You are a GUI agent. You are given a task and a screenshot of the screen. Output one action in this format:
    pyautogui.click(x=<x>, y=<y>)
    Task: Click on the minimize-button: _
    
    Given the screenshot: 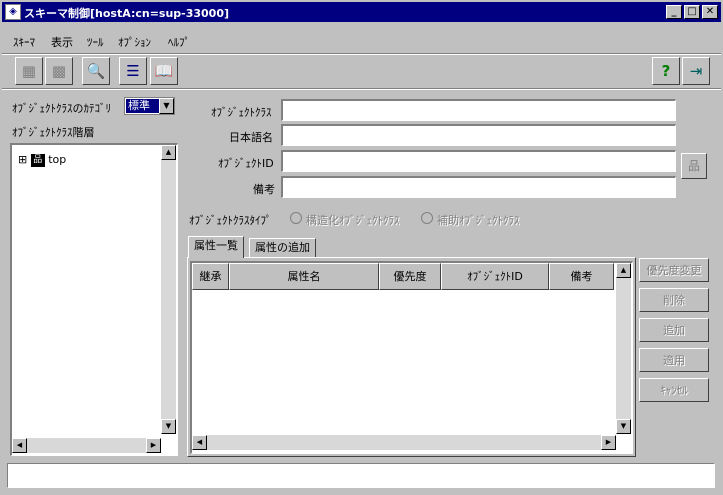 What is the action you would take?
    pyautogui.click(x=674, y=12)
    